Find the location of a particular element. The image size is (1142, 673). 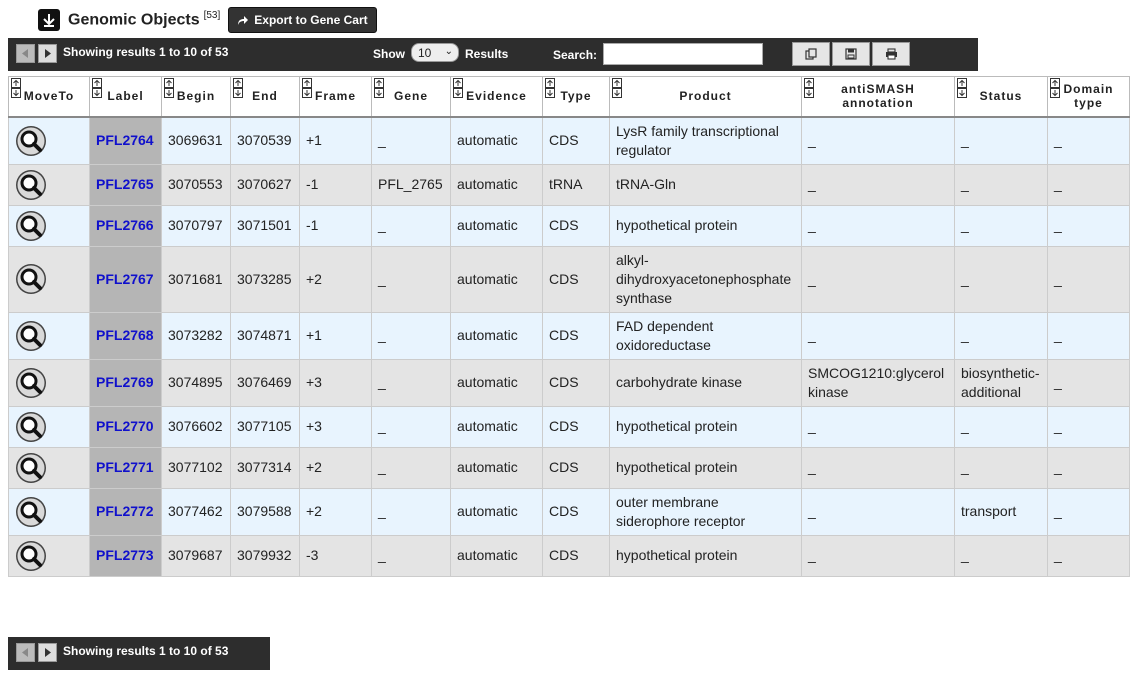

export-to-gene-cart-button: Export to Gene Cart is located at coordinates (302, 20).